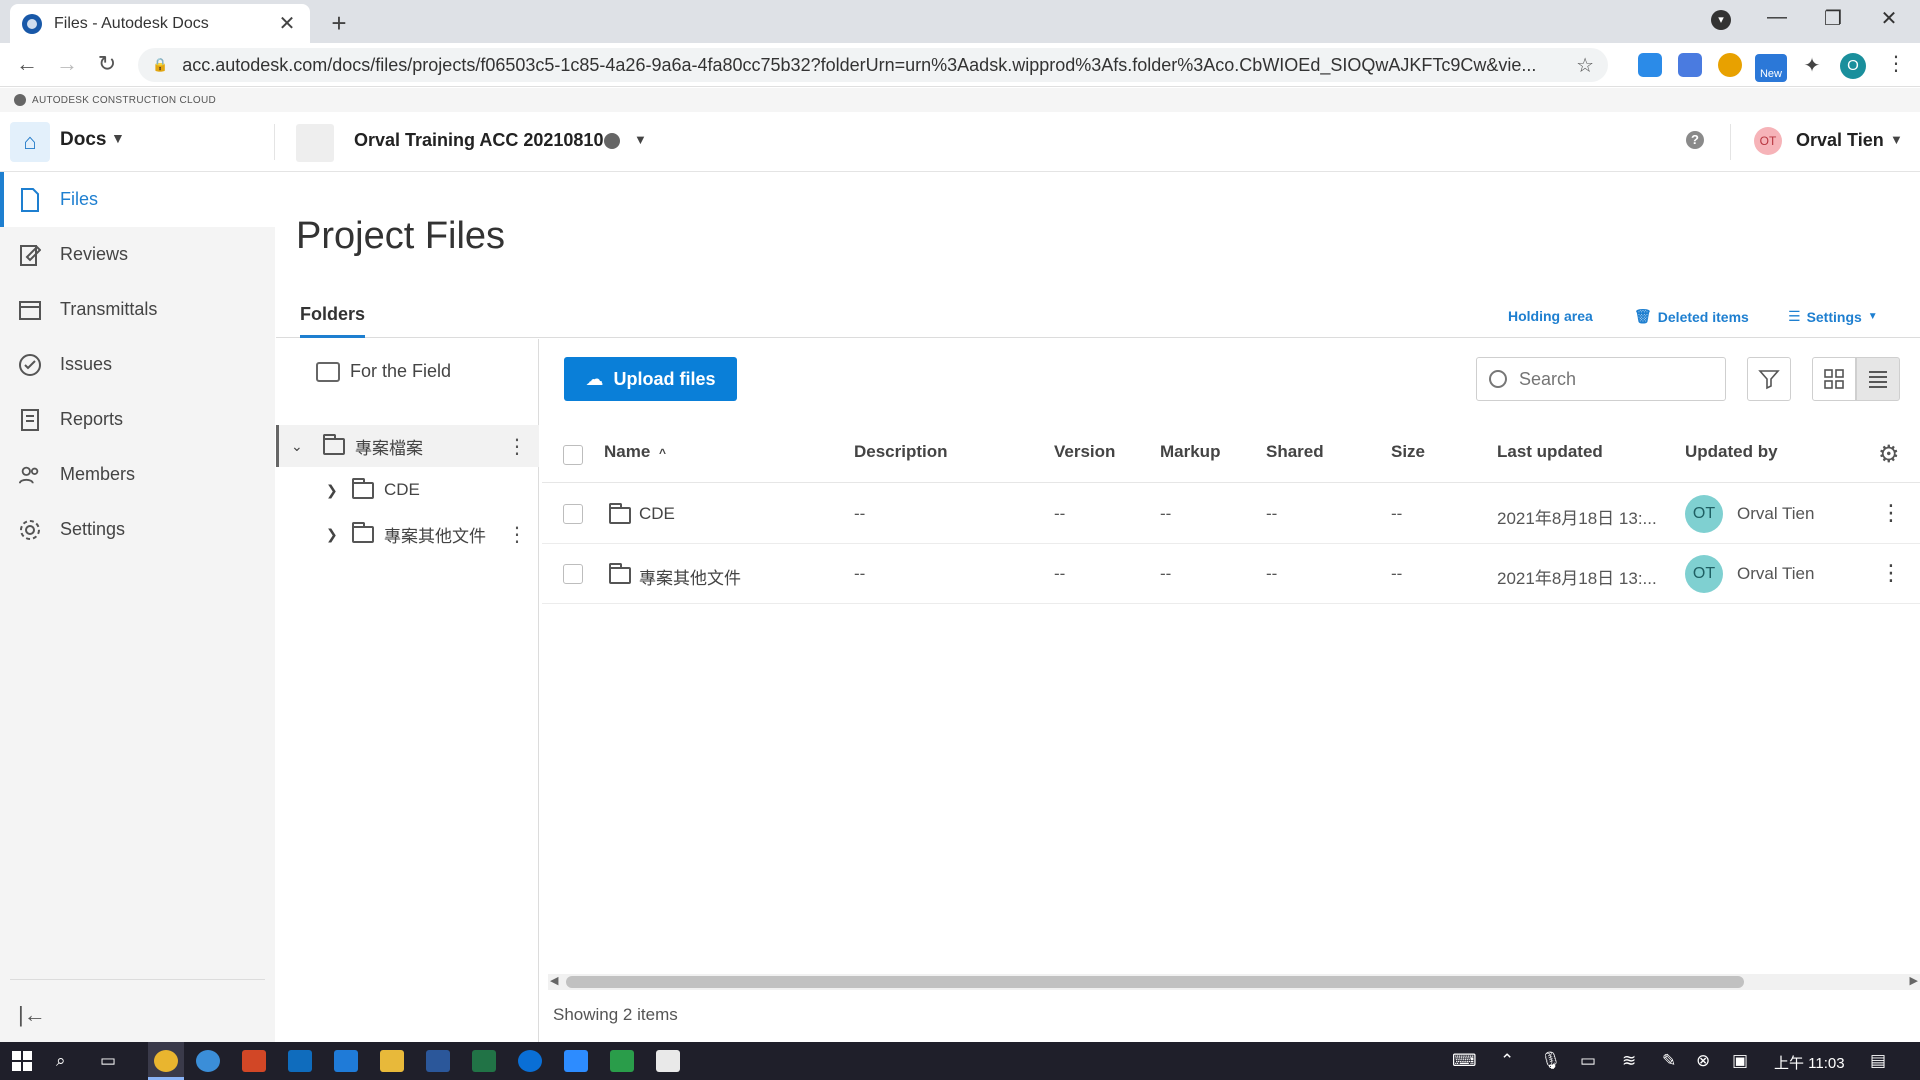  What do you see at coordinates (1690, 65) in the screenshot?
I see `translate-extension-icon` at bounding box center [1690, 65].